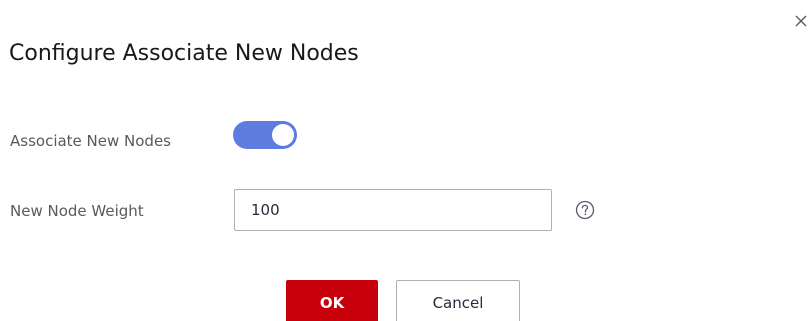  I want to click on cancel-button: Cancel, so click(458, 300).